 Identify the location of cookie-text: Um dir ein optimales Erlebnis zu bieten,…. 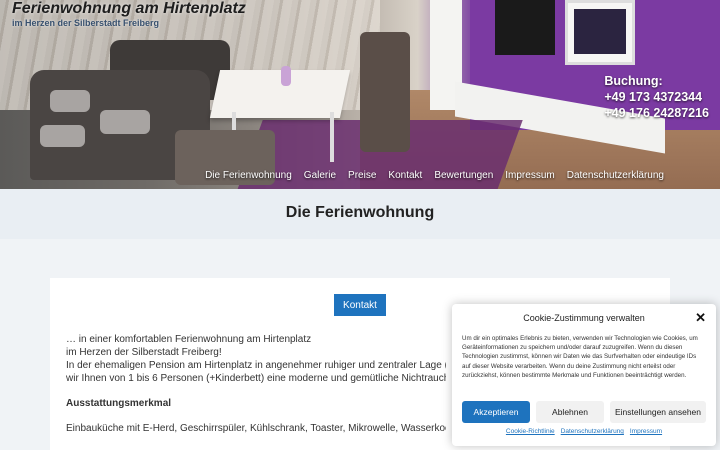
(580, 357).